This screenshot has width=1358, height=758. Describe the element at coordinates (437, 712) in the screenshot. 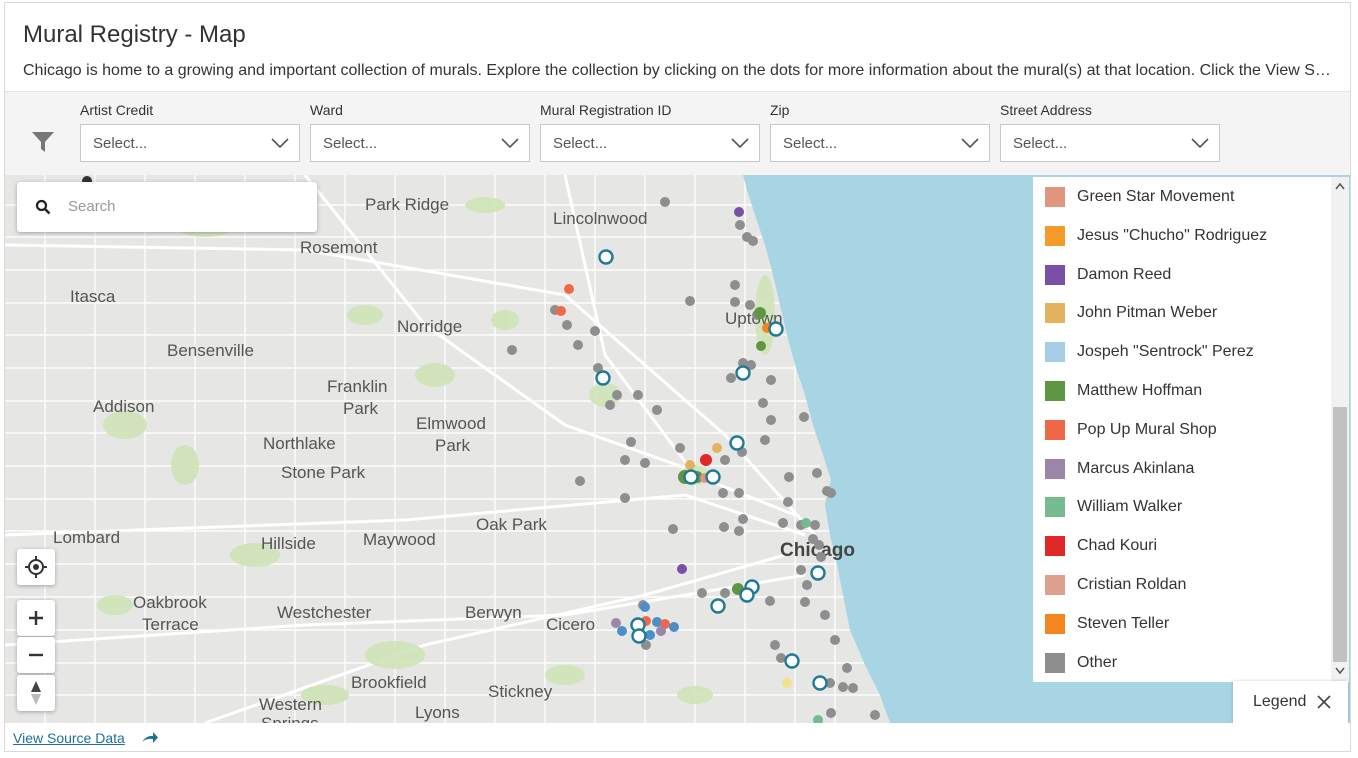

I see `place-label: Lyons` at that location.